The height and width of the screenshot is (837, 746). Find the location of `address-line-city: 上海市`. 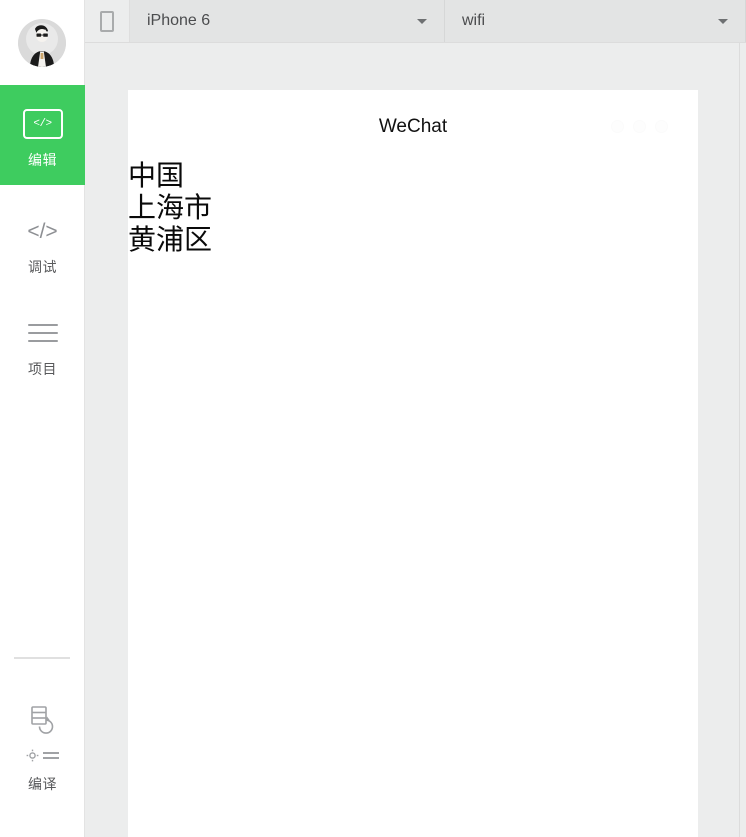

address-line-city: 上海市 is located at coordinates (170, 207).